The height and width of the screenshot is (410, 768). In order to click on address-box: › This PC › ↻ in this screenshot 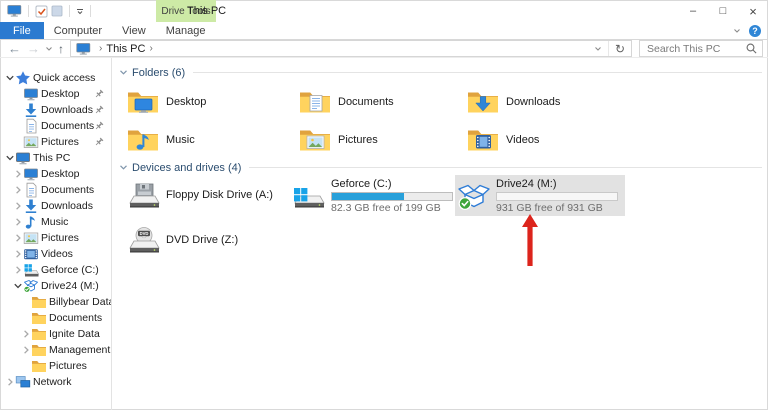, I will do `click(351, 48)`.